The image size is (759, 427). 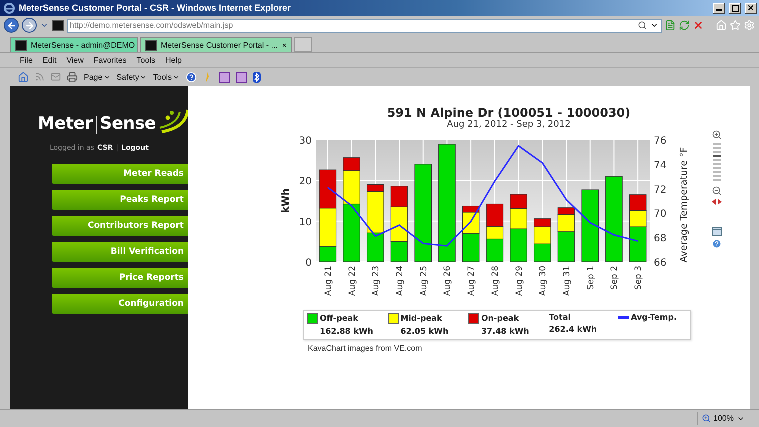 I want to click on minimize-button, so click(x=719, y=8).